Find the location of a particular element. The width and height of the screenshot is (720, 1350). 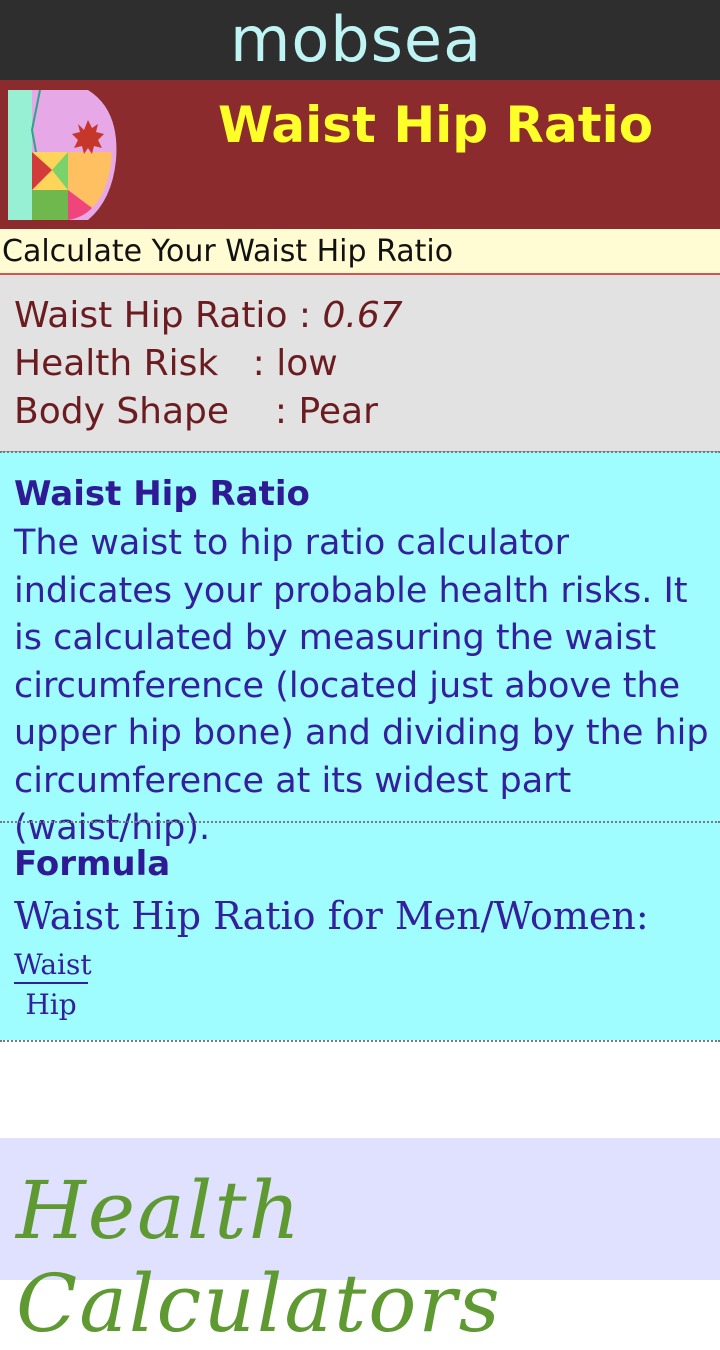

fraction-denominator: Hip is located at coordinates (51, 1004).